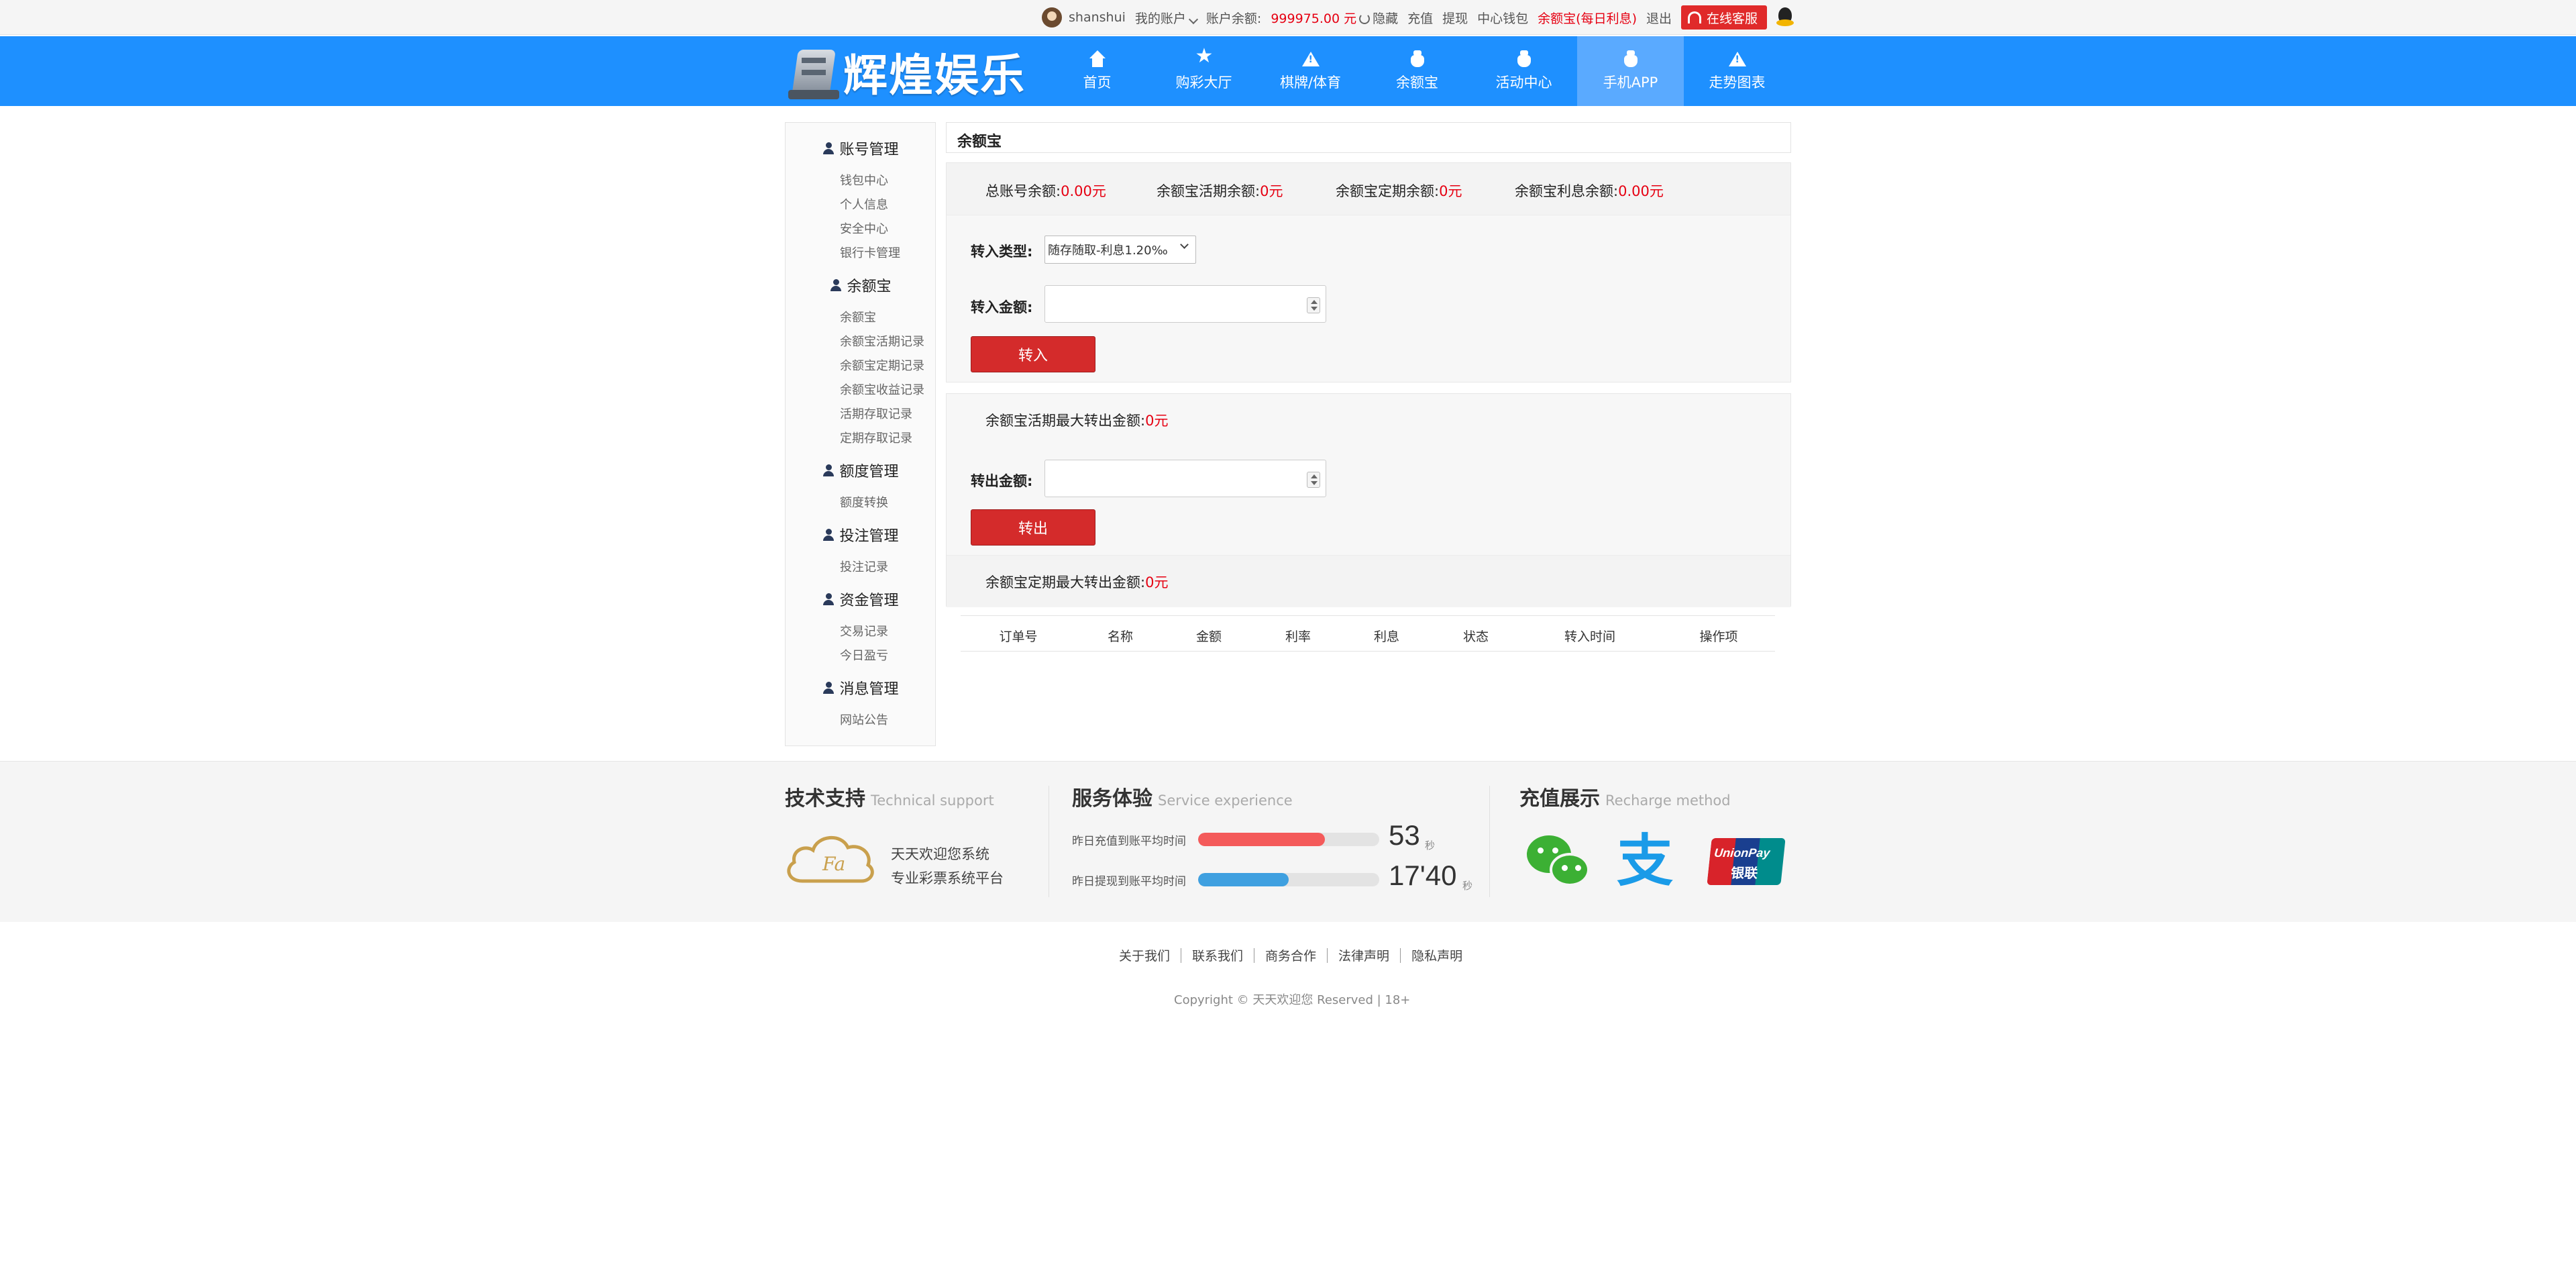 The image size is (2576, 1287). Describe the element at coordinates (858, 316) in the screenshot. I see `sidebar-item: 余额宝` at that location.